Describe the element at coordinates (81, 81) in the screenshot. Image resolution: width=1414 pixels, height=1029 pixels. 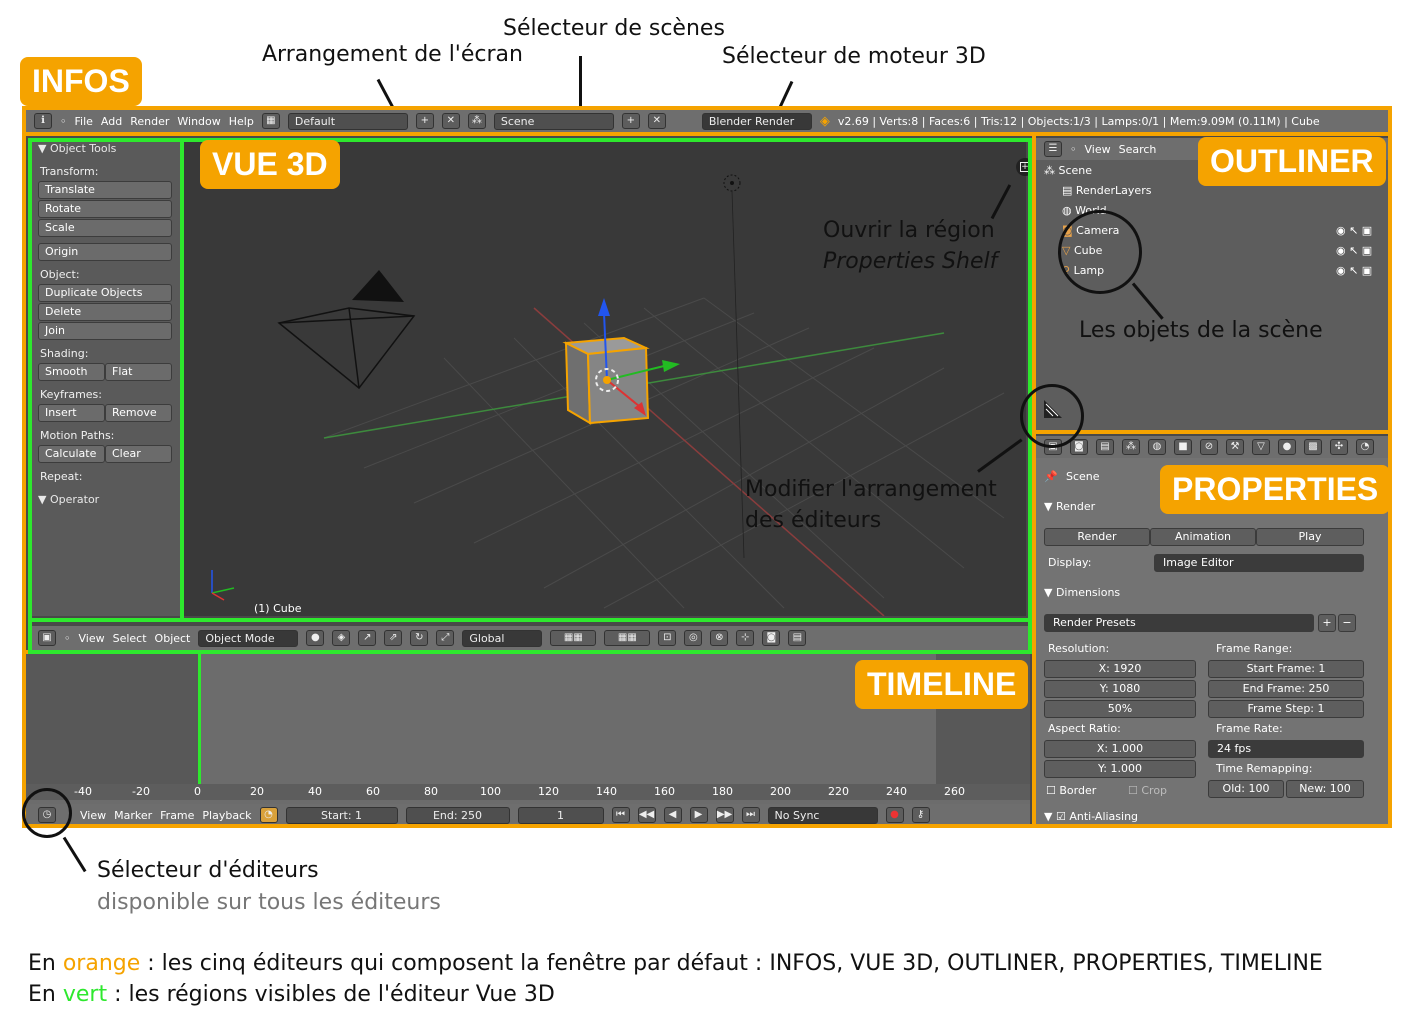
I see `infos-tag: INFOS` at that location.